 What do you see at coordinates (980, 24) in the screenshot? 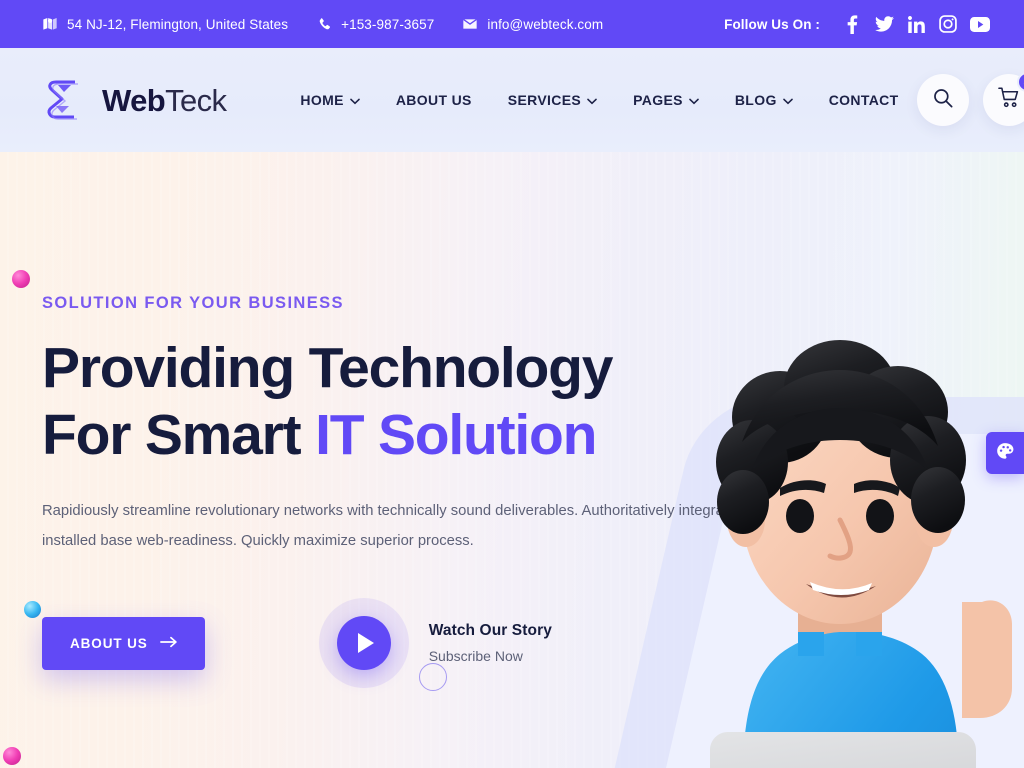
I see `youtube-icon` at bounding box center [980, 24].